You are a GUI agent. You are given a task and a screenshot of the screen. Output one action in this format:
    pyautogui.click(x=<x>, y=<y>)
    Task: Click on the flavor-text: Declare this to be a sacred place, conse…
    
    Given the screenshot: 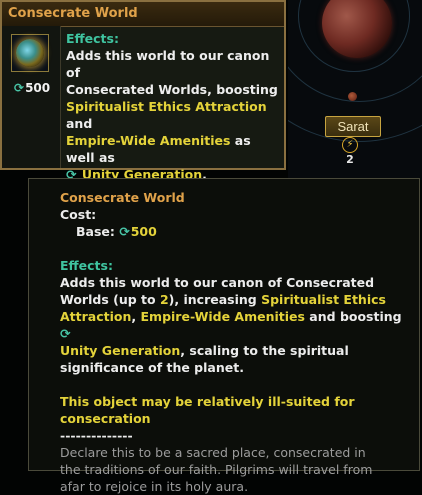 What is the action you would take?
    pyautogui.click(x=216, y=469)
    